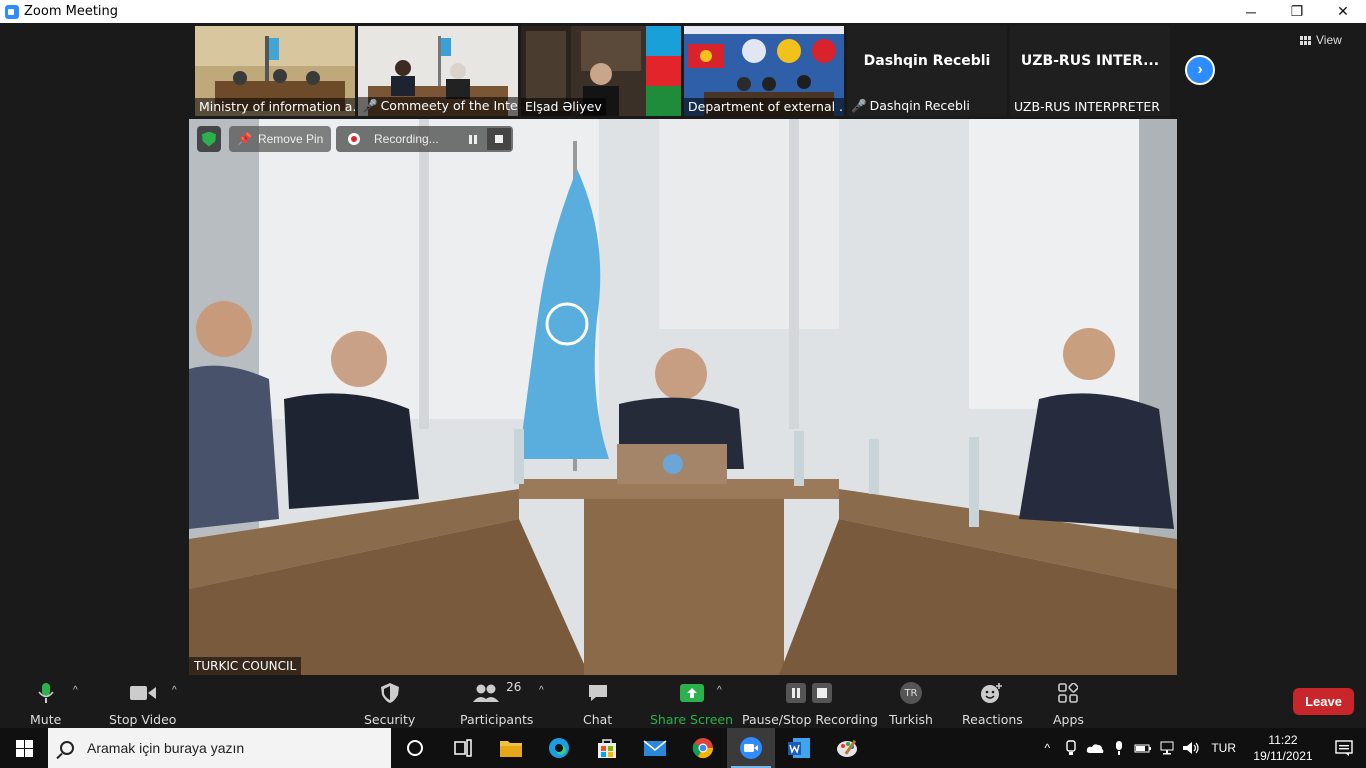 Image resolution: width=1366 pixels, height=768 pixels. What do you see at coordinates (1143, 748) in the screenshot?
I see `battery-icon` at bounding box center [1143, 748].